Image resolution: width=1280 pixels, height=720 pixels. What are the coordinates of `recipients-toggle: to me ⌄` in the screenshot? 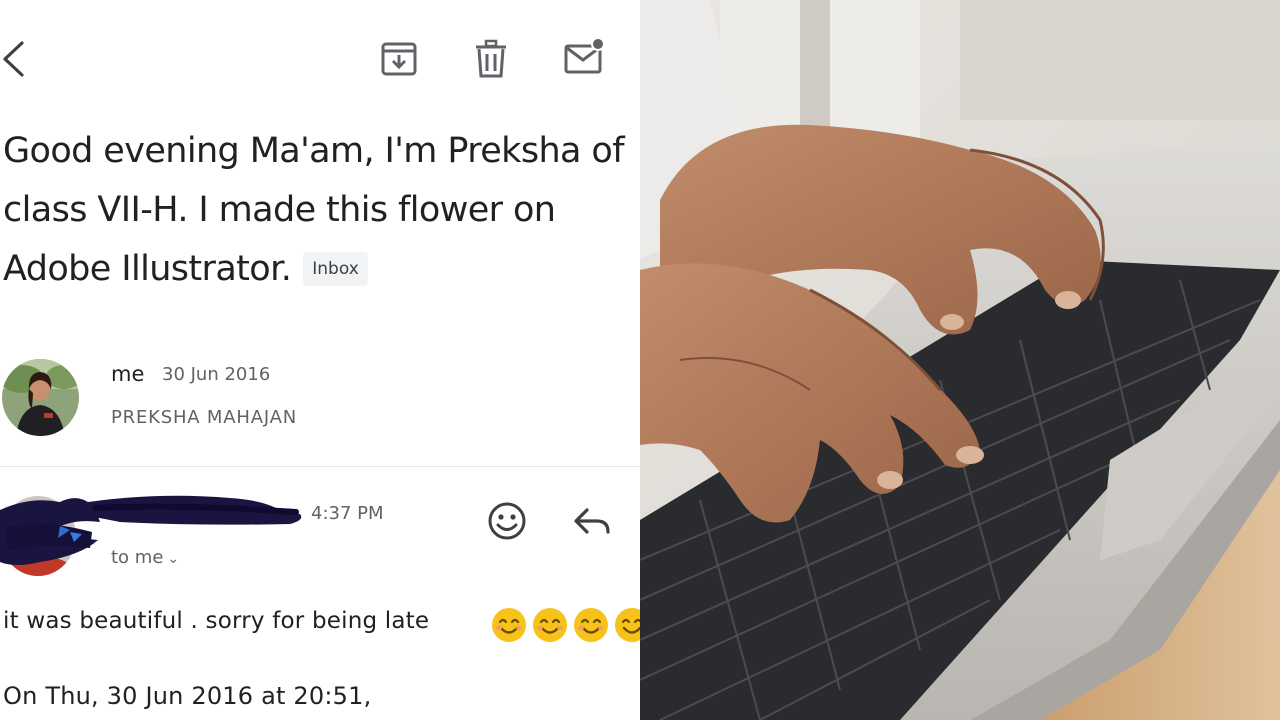 It's located at (145, 557).